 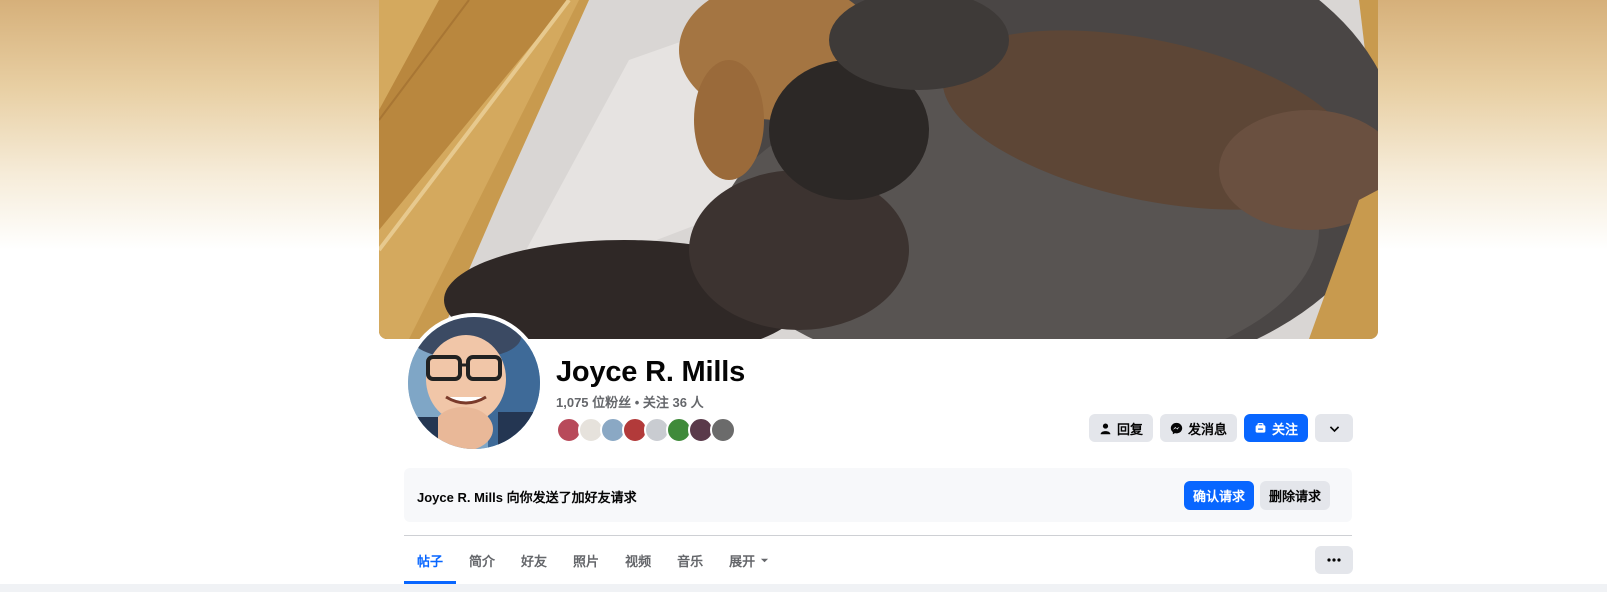 What do you see at coordinates (803, 588) in the screenshot?
I see `page-background-strip` at bounding box center [803, 588].